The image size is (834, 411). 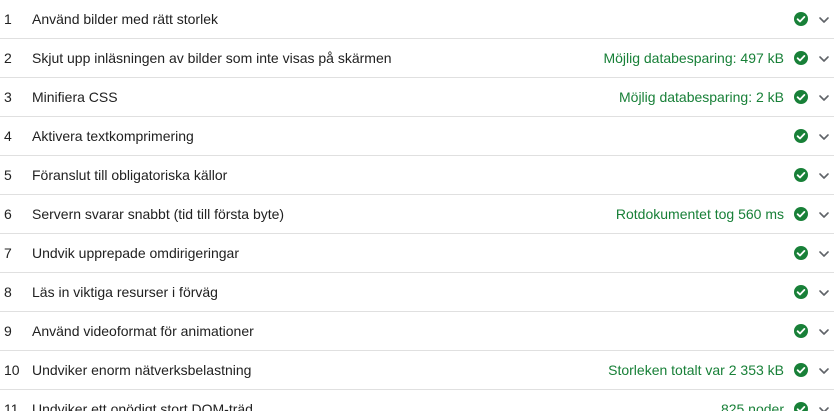 I want to click on audit-index: 11, so click(x=11, y=406).